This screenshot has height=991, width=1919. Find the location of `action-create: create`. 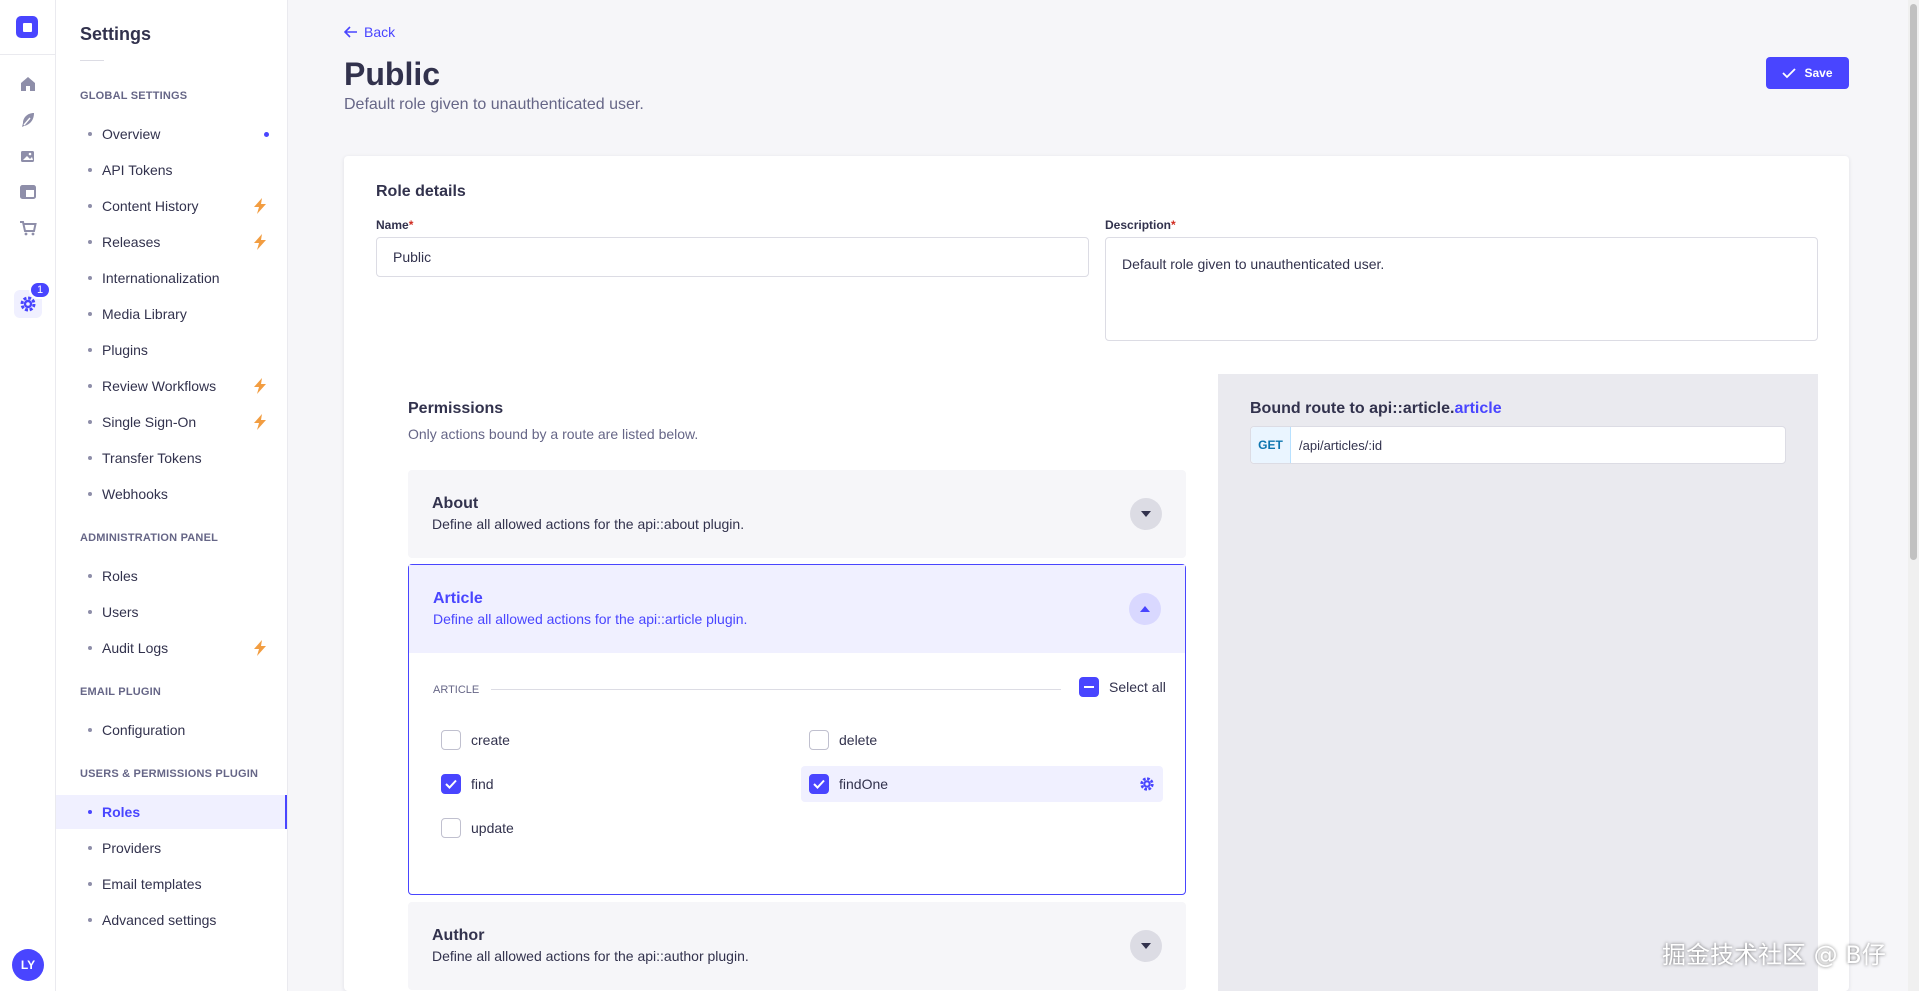

action-create: create is located at coordinates (608, 740).